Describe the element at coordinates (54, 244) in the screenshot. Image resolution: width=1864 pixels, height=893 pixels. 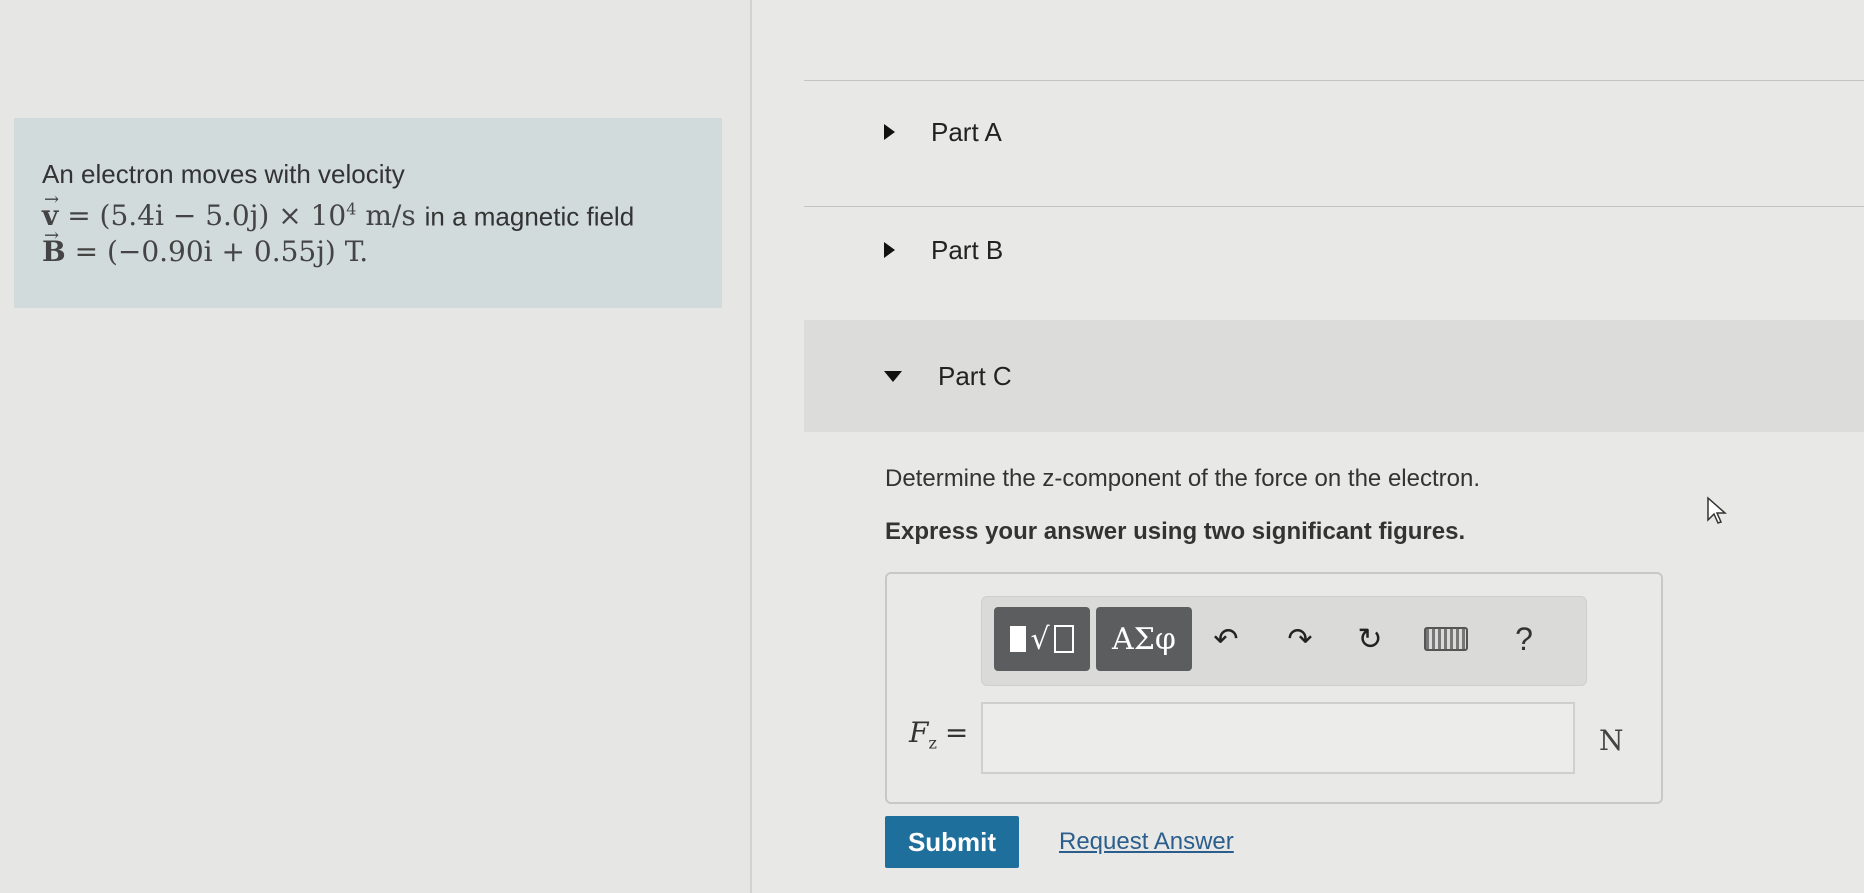
I see `field-symbol: B` at that location.